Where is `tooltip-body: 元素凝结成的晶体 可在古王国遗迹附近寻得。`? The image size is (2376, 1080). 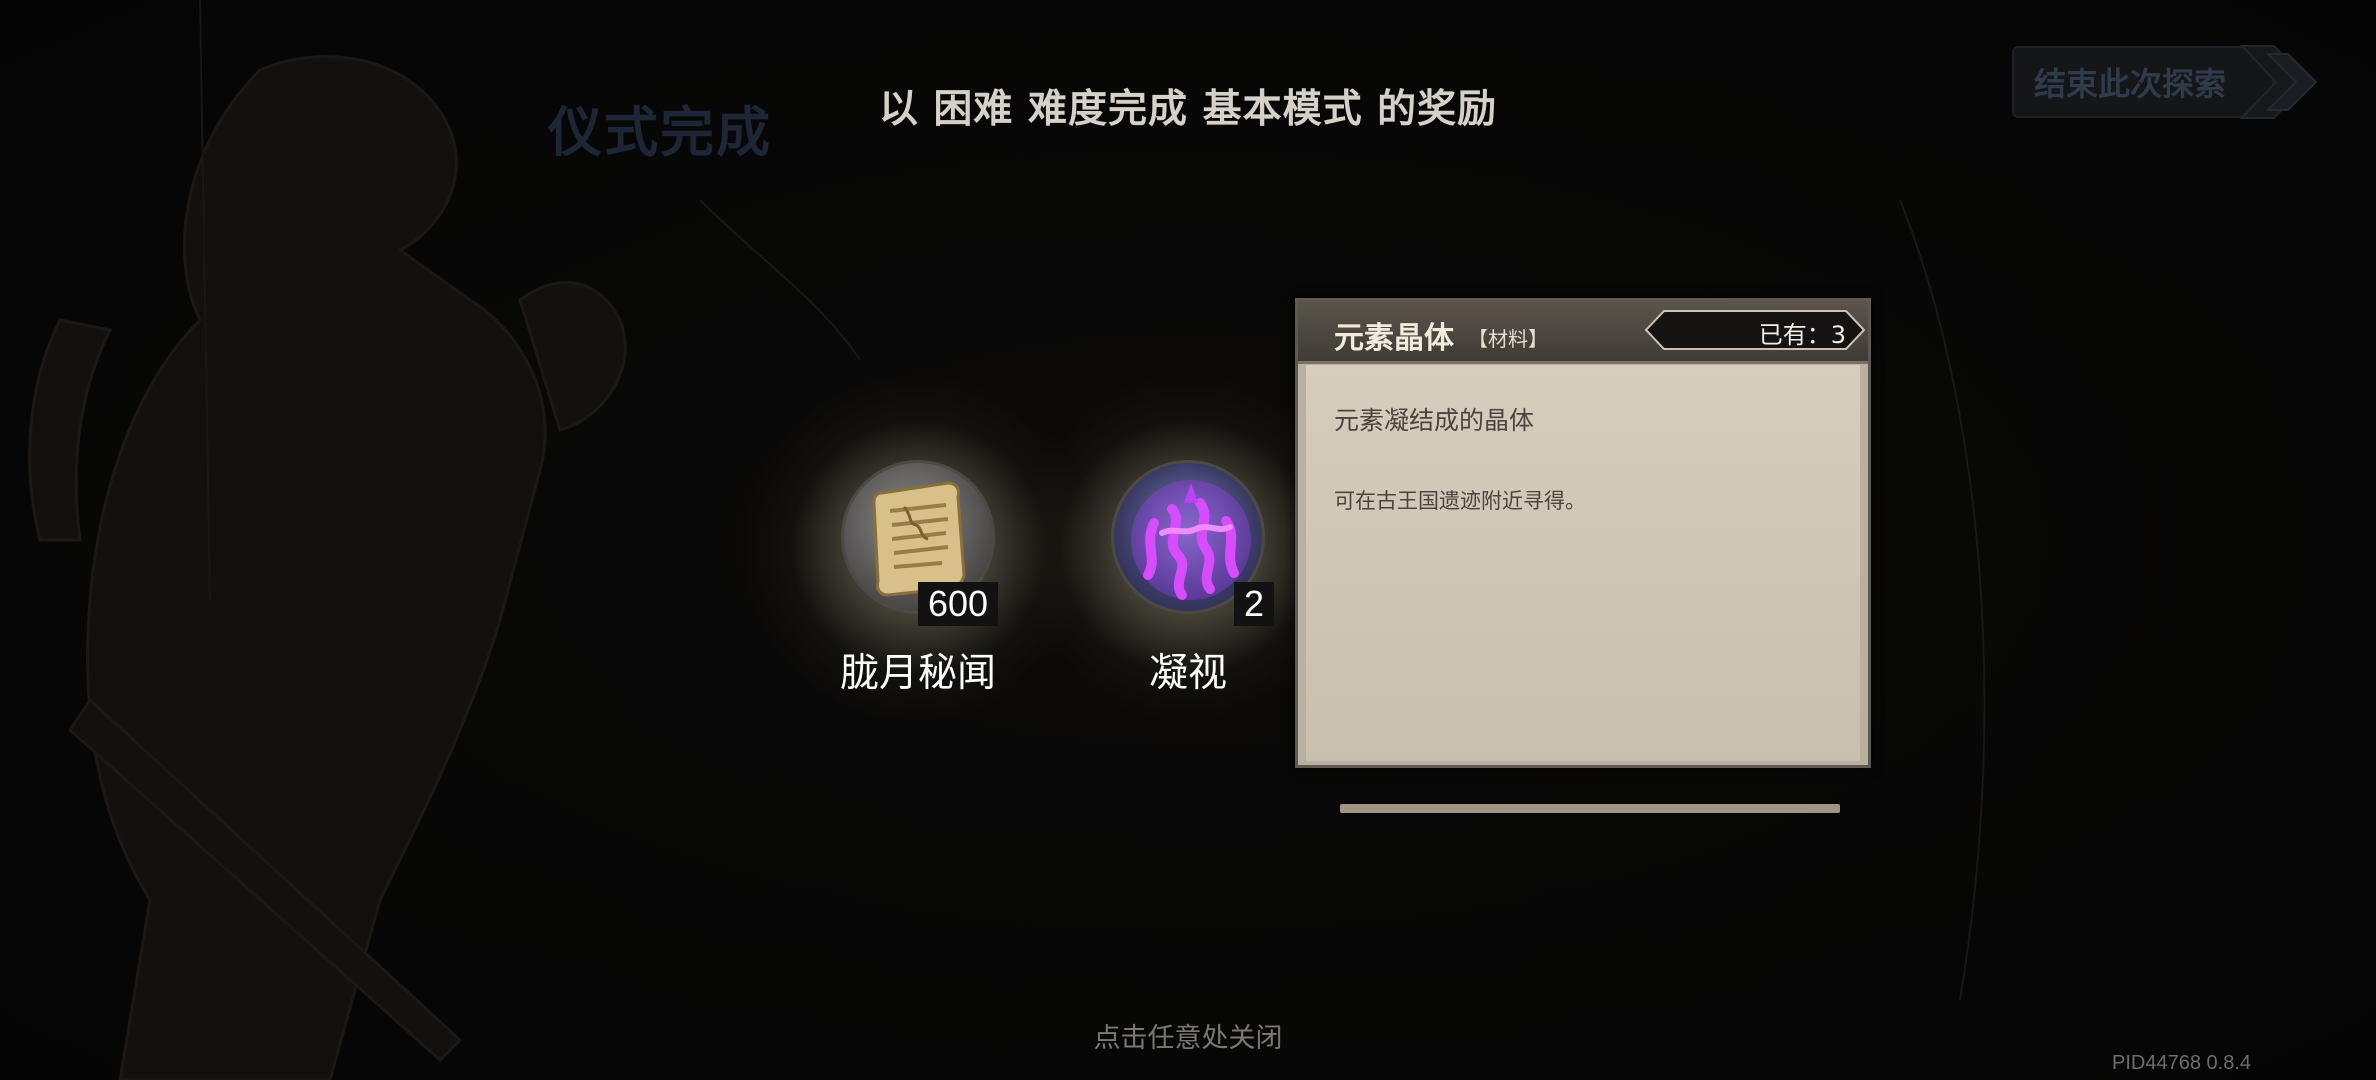 tooltip-body: 元素凝结成的晶体 可在古王国遗迹附近寻得。 is located at coordinates (1583, 589).